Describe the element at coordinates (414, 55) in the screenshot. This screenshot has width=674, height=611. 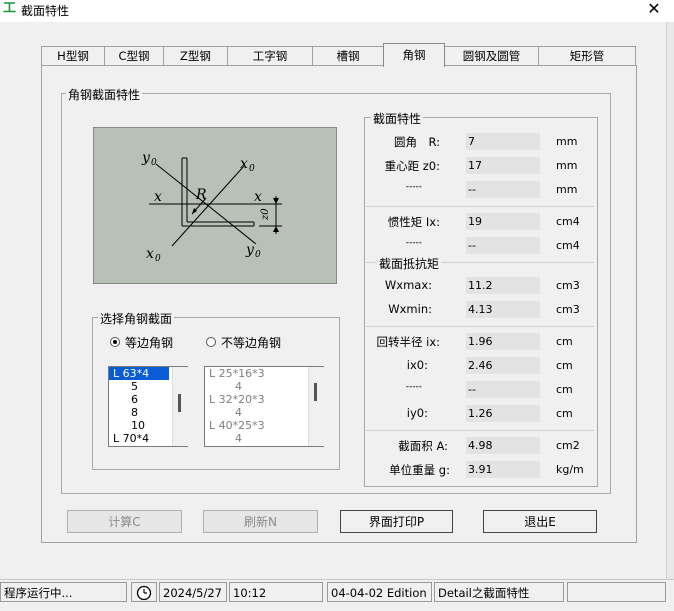
I see `tab-angle: 角钢` at that location.